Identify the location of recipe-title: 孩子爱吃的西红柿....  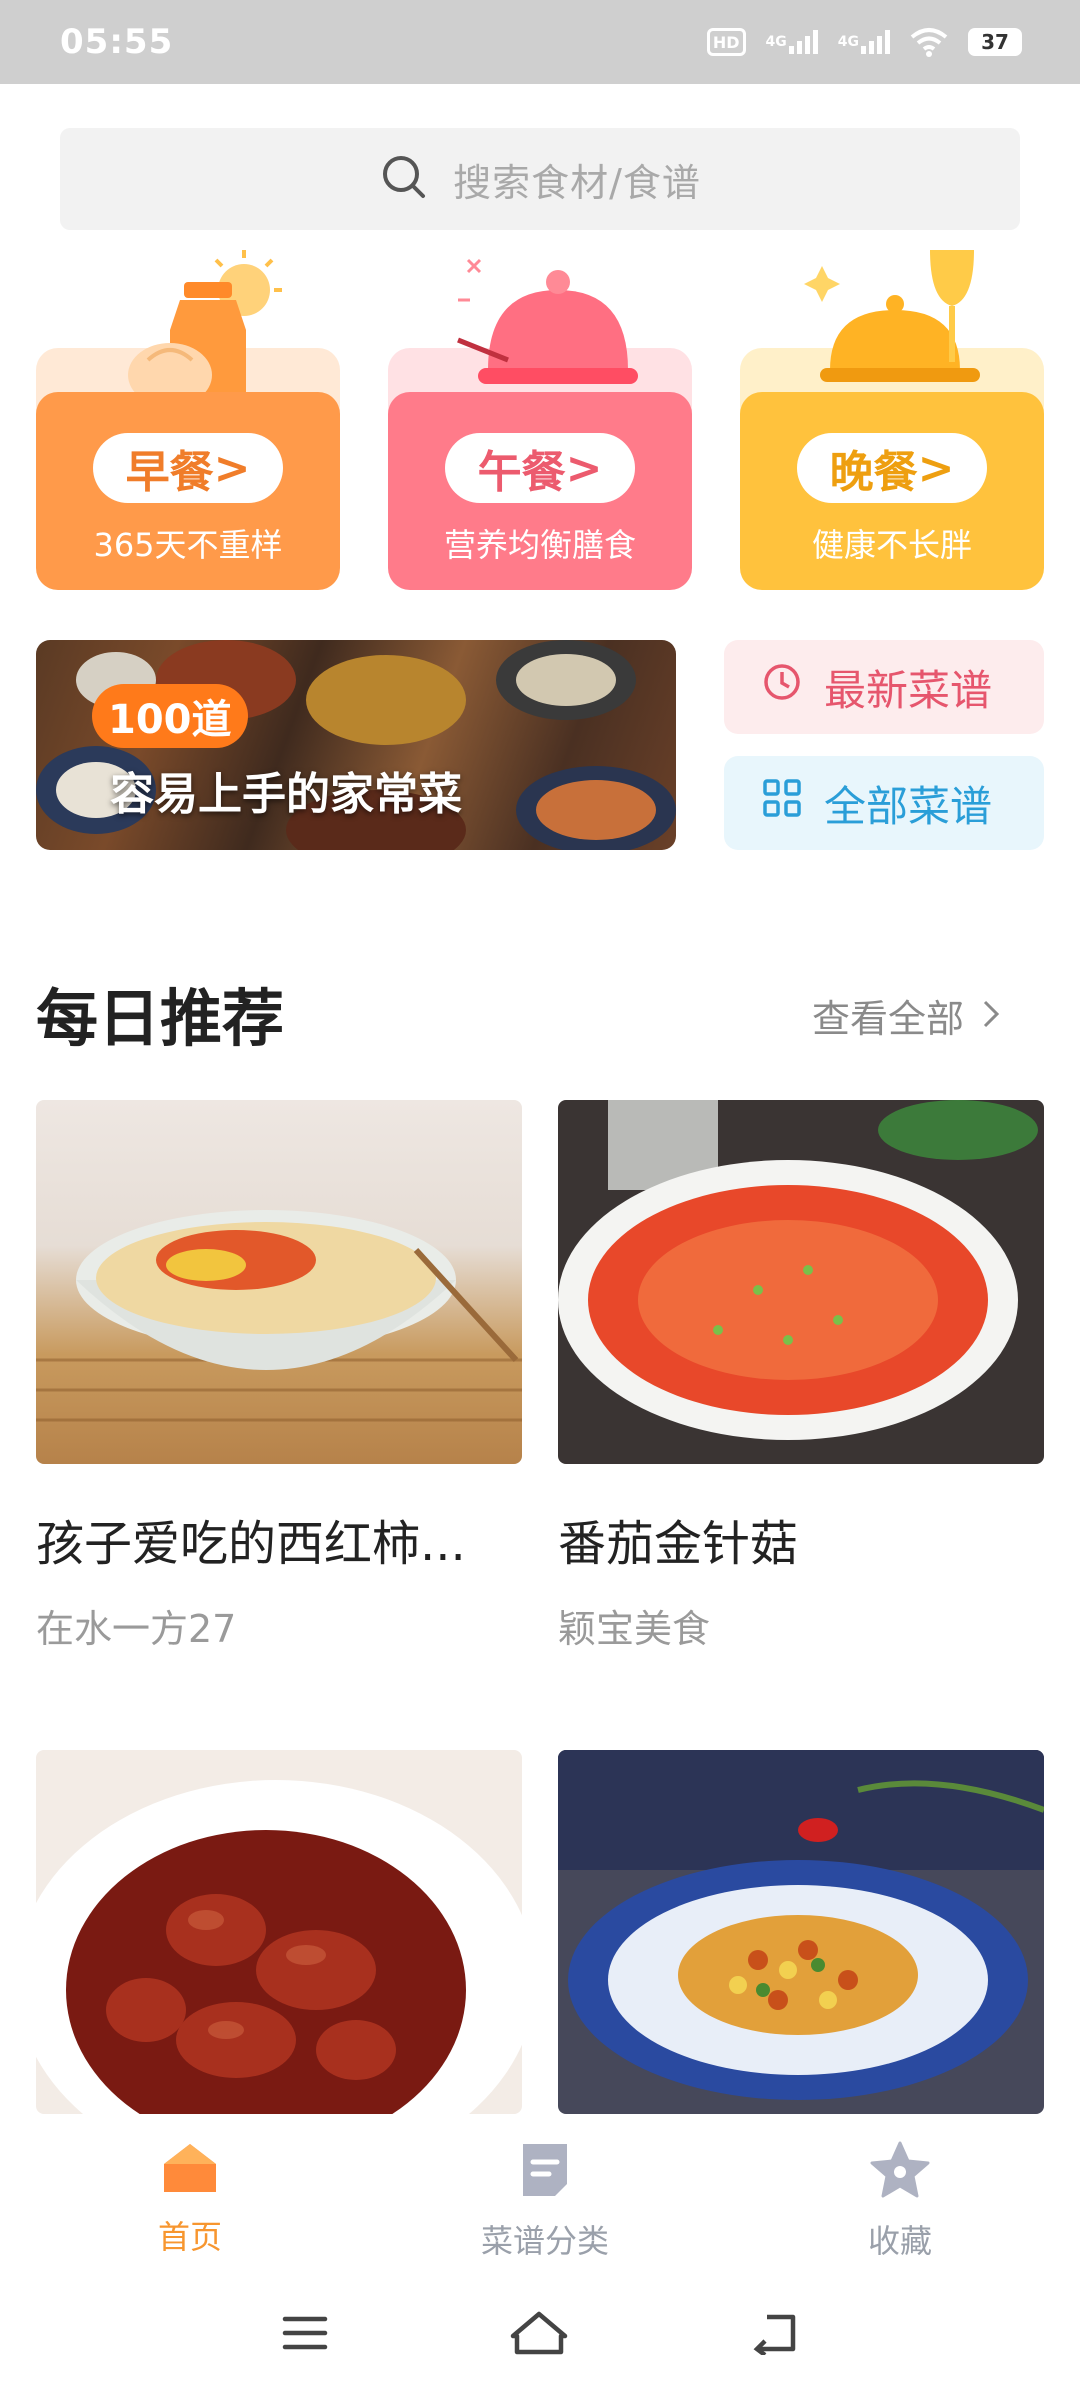
(251, 1544).